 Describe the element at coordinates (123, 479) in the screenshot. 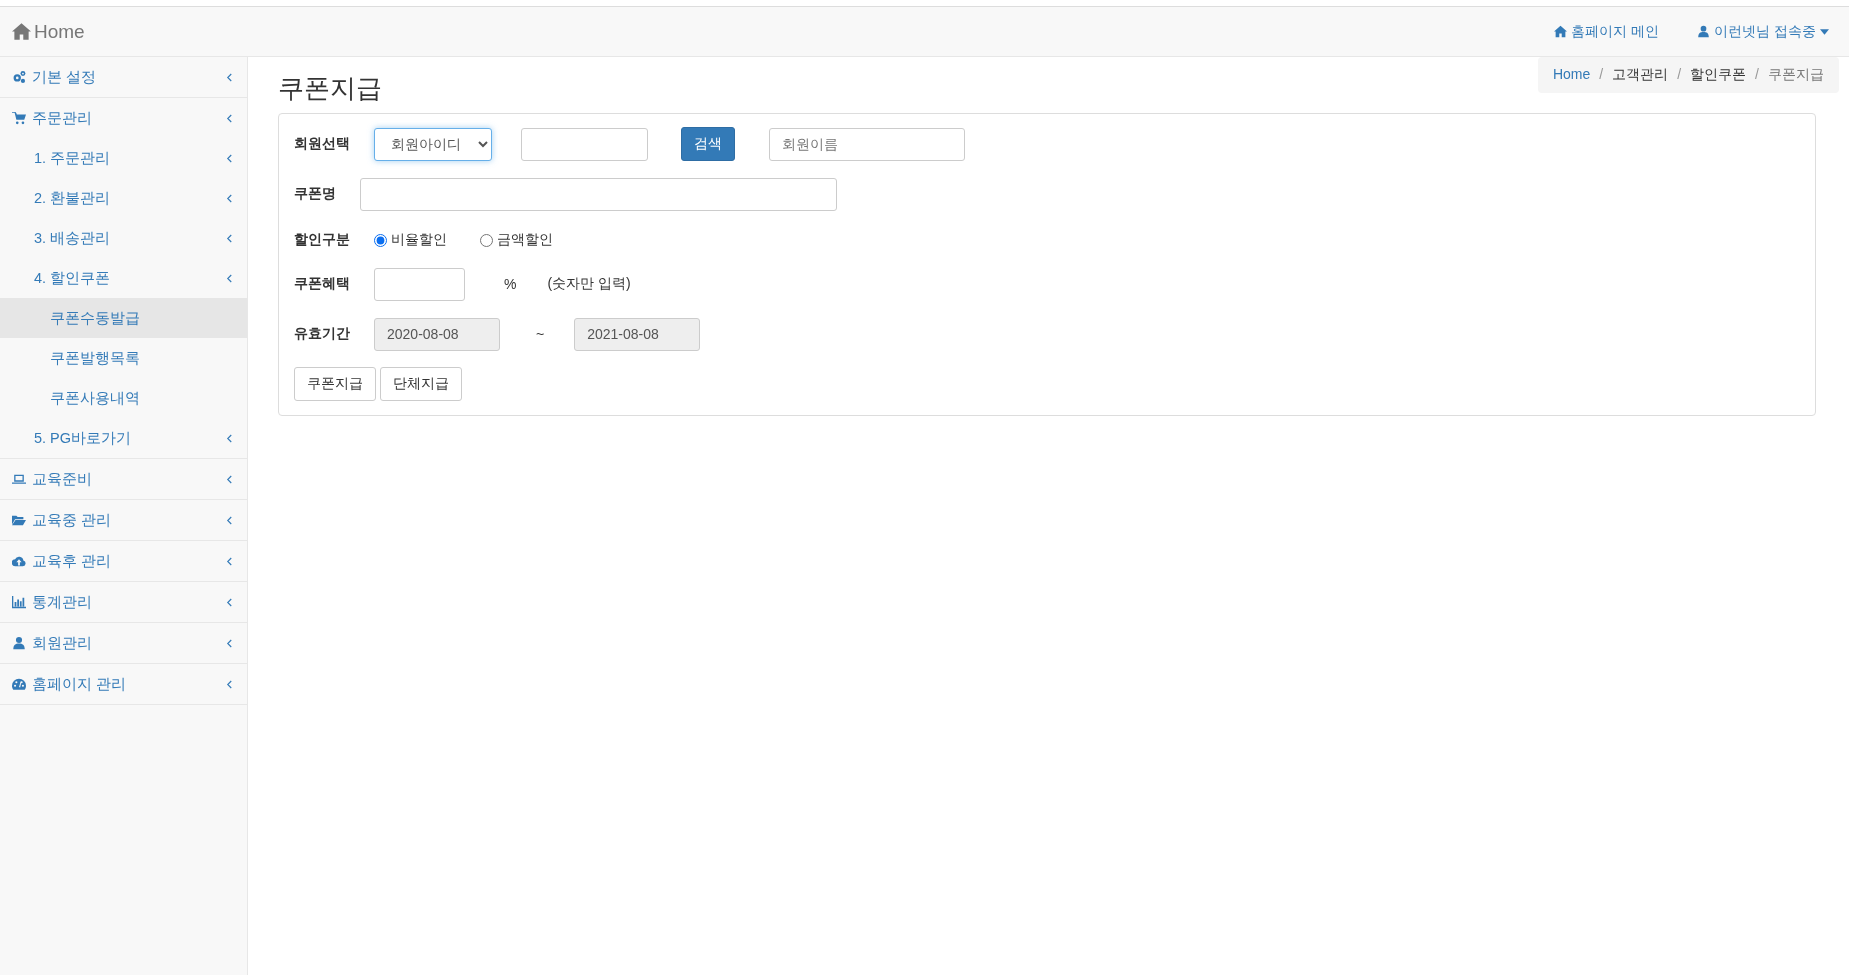

I see `sidebar-item: 교육준비` at that location.